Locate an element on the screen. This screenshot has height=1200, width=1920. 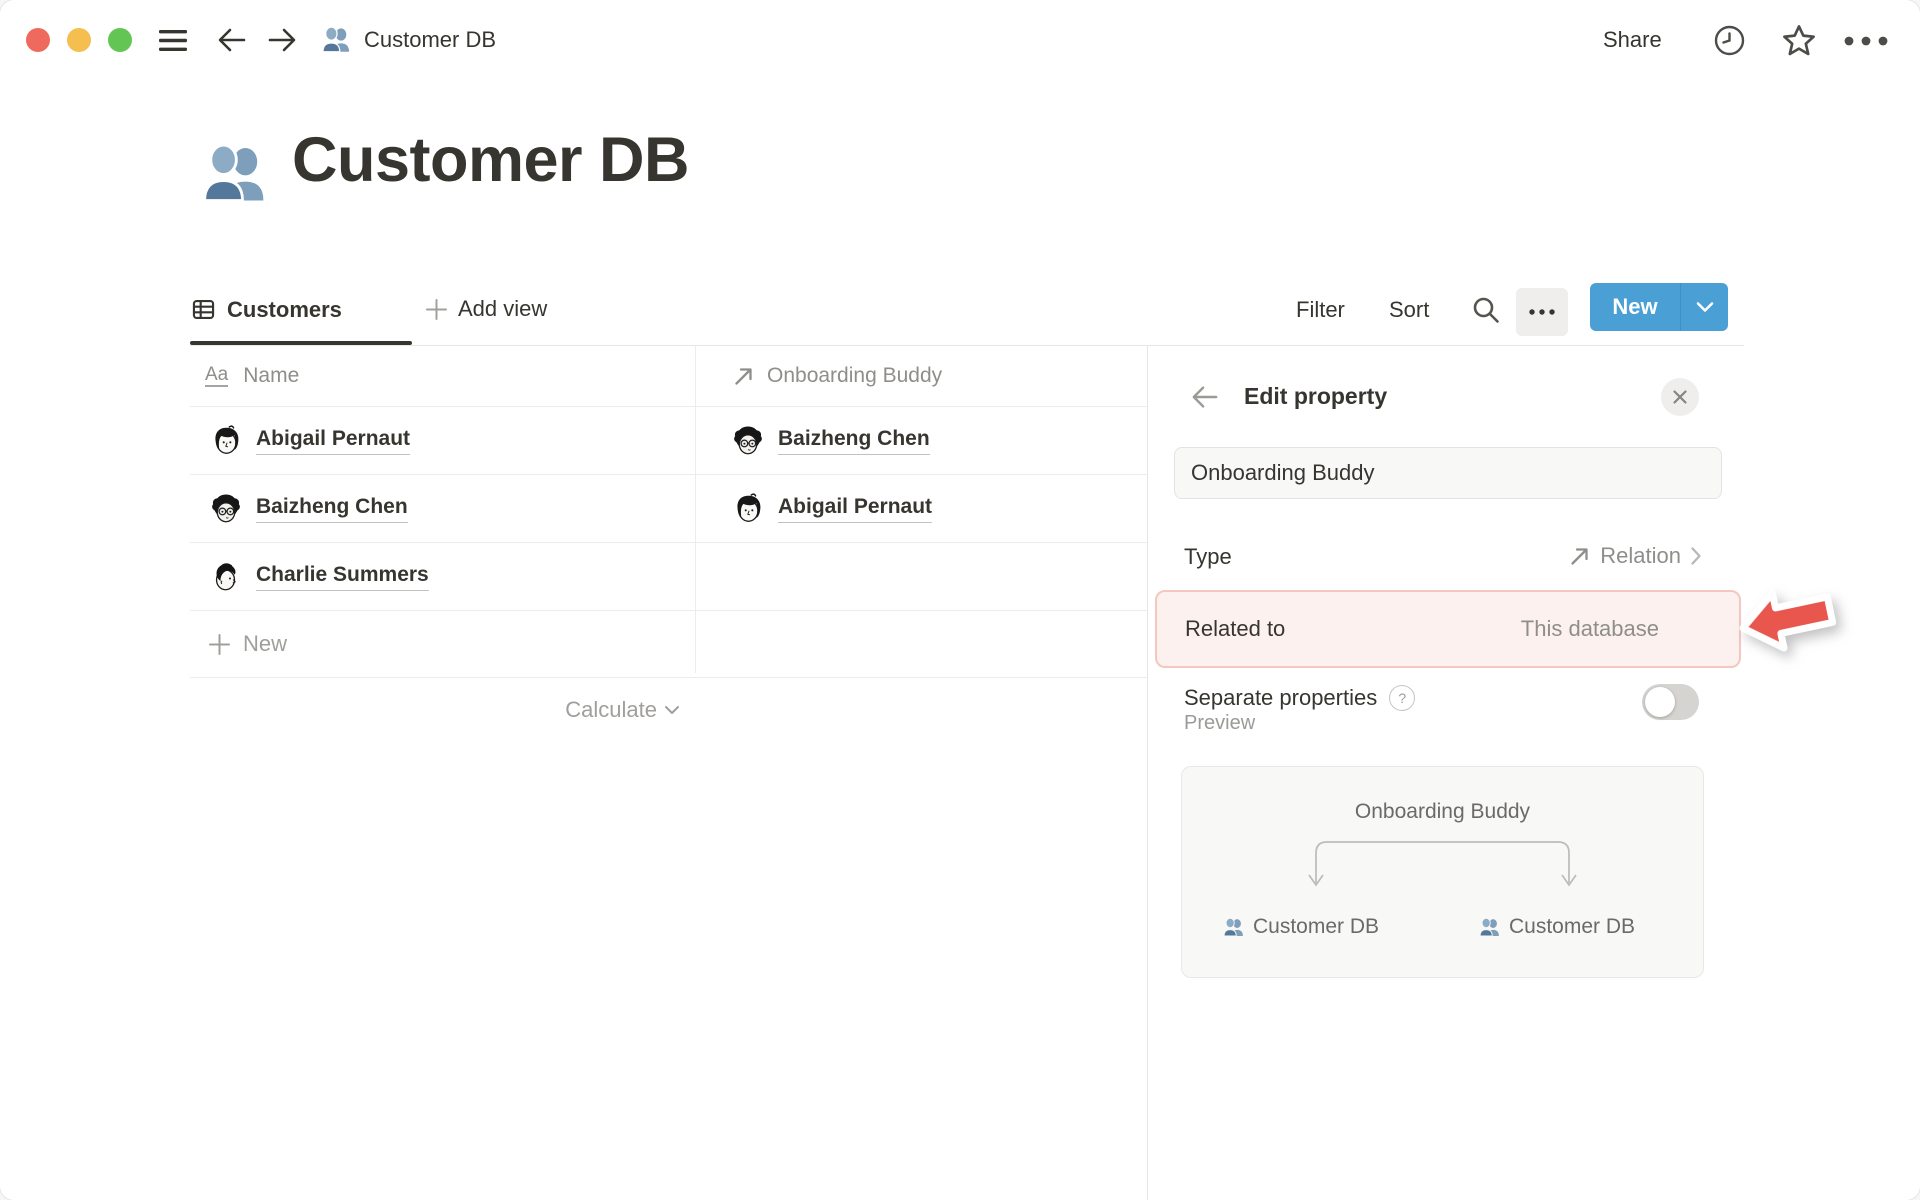
relation-bracket-arrows is located at coordinates (1442, 864).